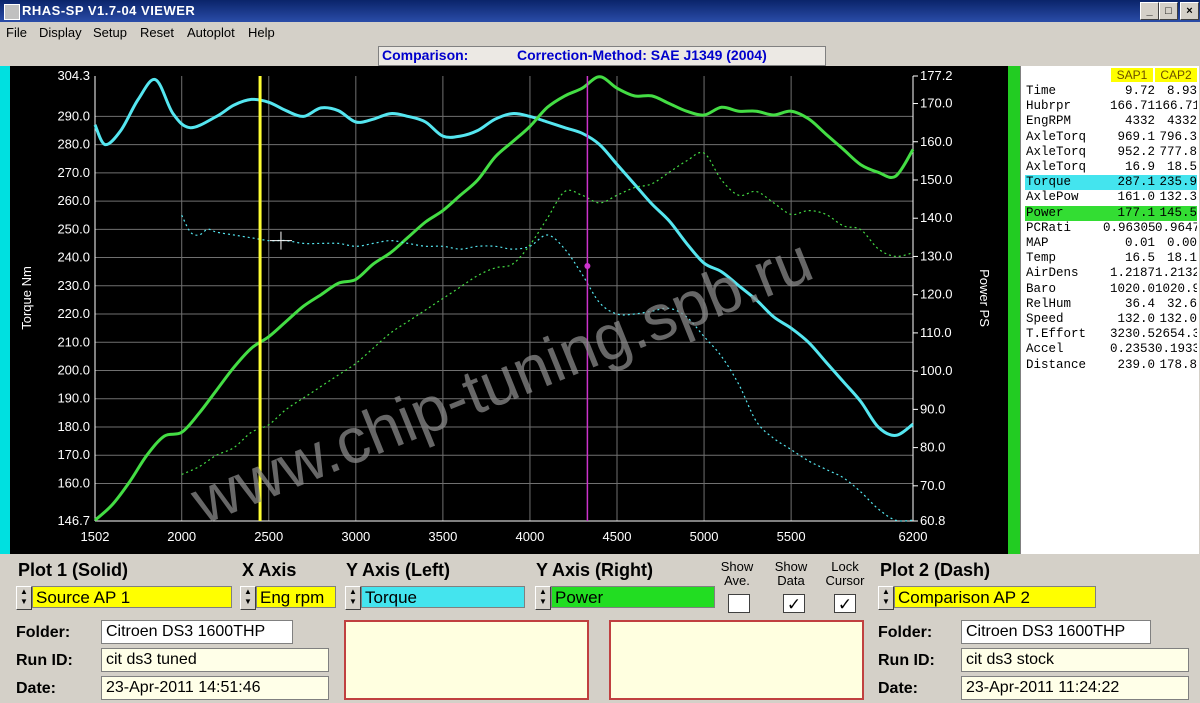 This screenshot has width=1200, height=703. I want to click on menu-help: Help, so click(261, 32).